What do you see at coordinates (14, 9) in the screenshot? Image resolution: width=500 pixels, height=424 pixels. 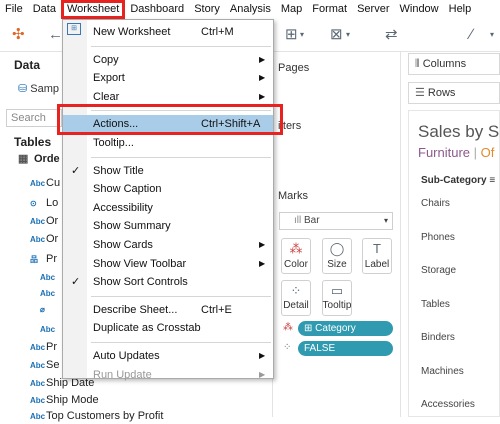 I see `menu-file: File` at bounding box center [14, 9].